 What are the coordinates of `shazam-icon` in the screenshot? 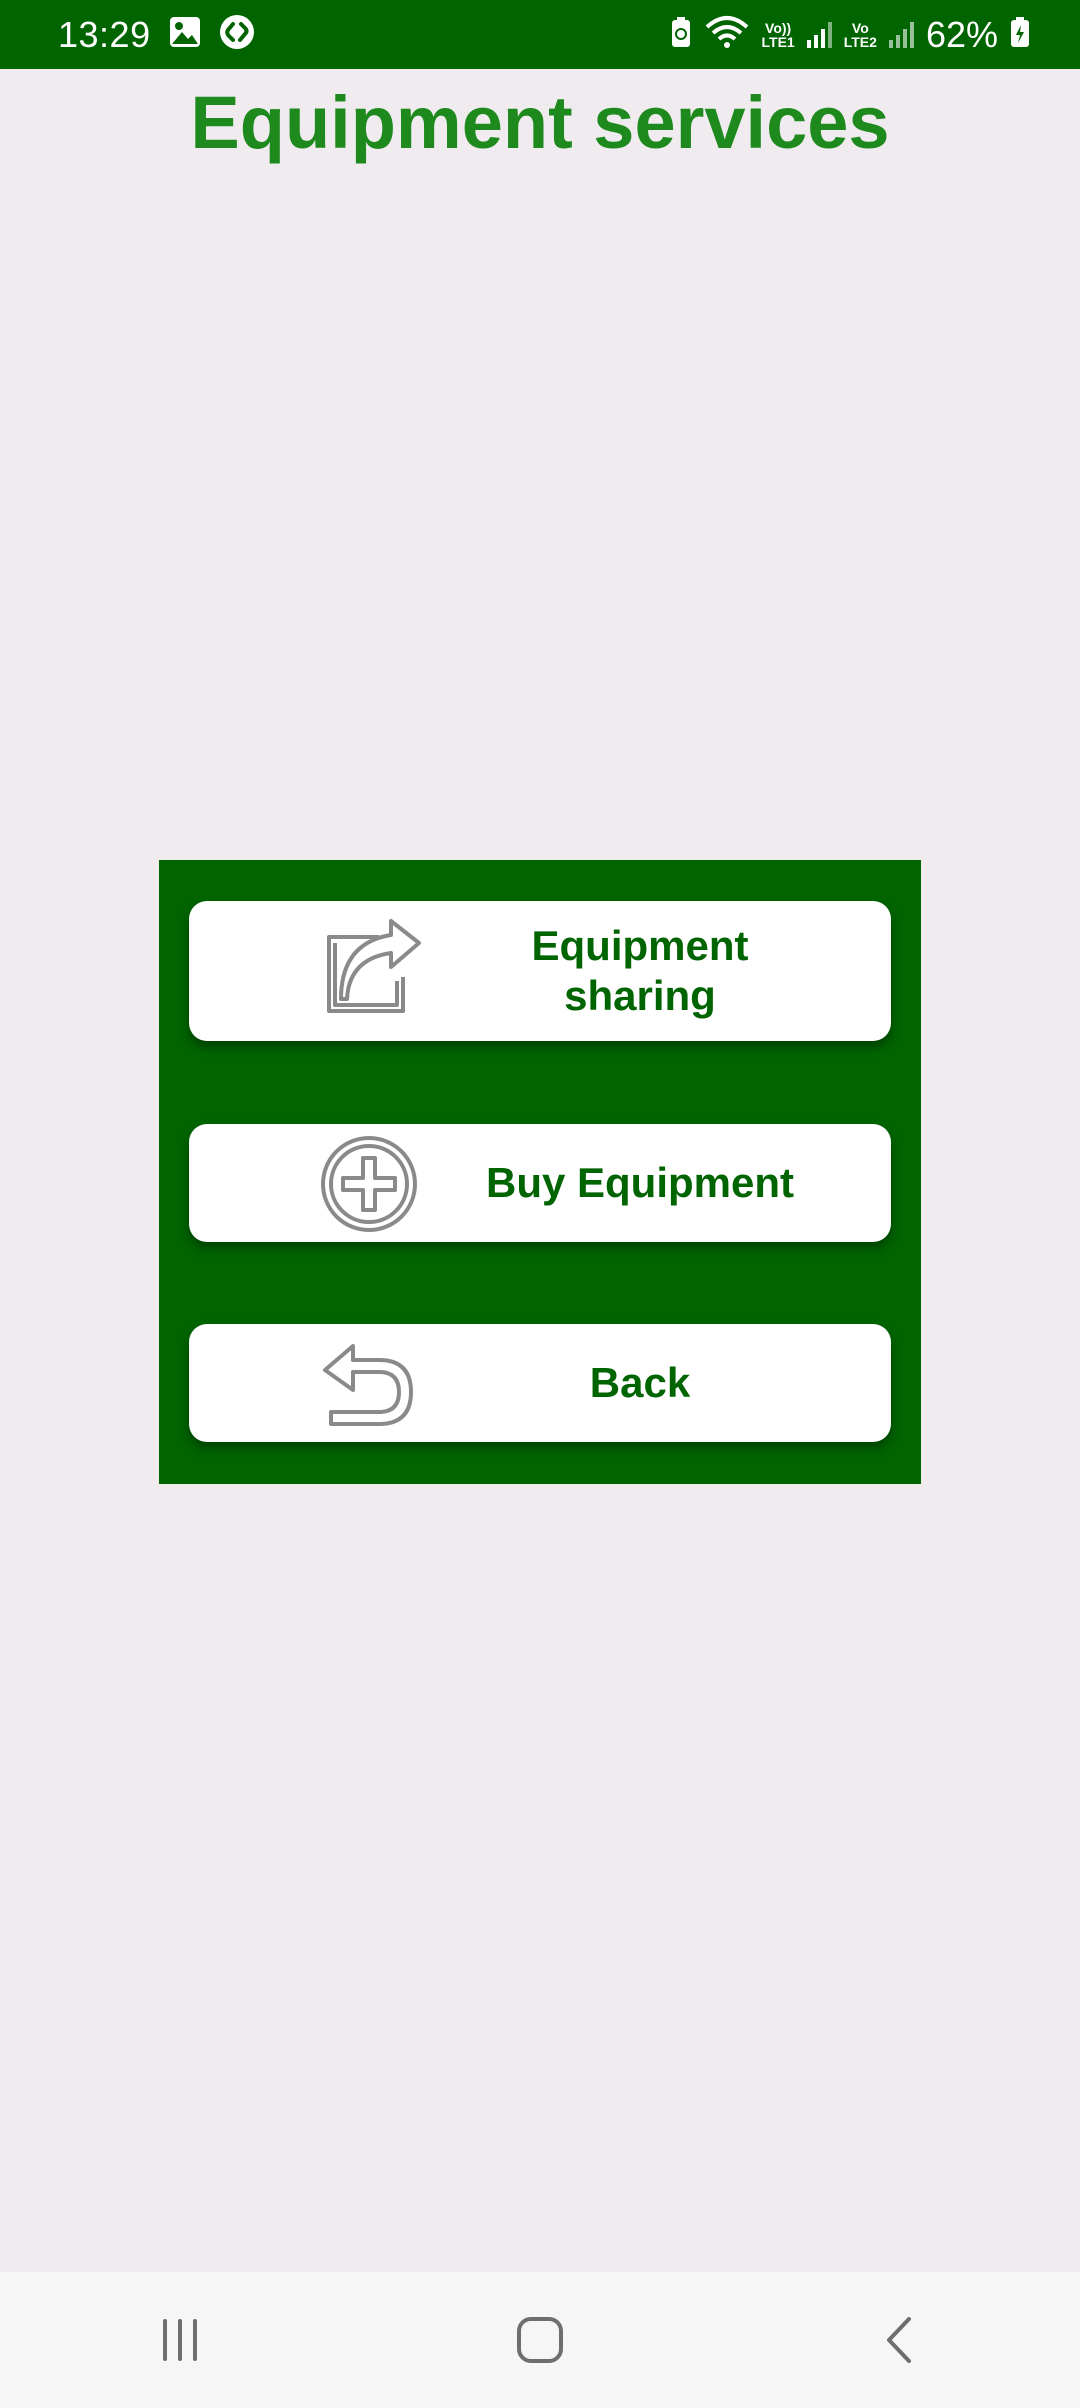 It's located at (237, 34).